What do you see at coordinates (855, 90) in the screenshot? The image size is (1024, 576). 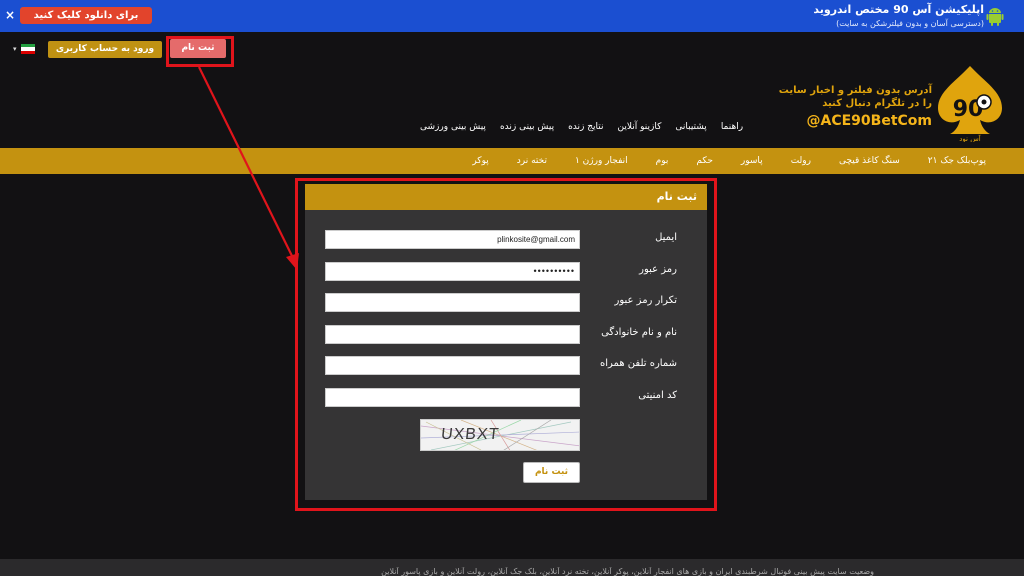 I see `logo-line1: آدرس بدون فیلتر و اخبار سایت` at bounding box center [855, 90].